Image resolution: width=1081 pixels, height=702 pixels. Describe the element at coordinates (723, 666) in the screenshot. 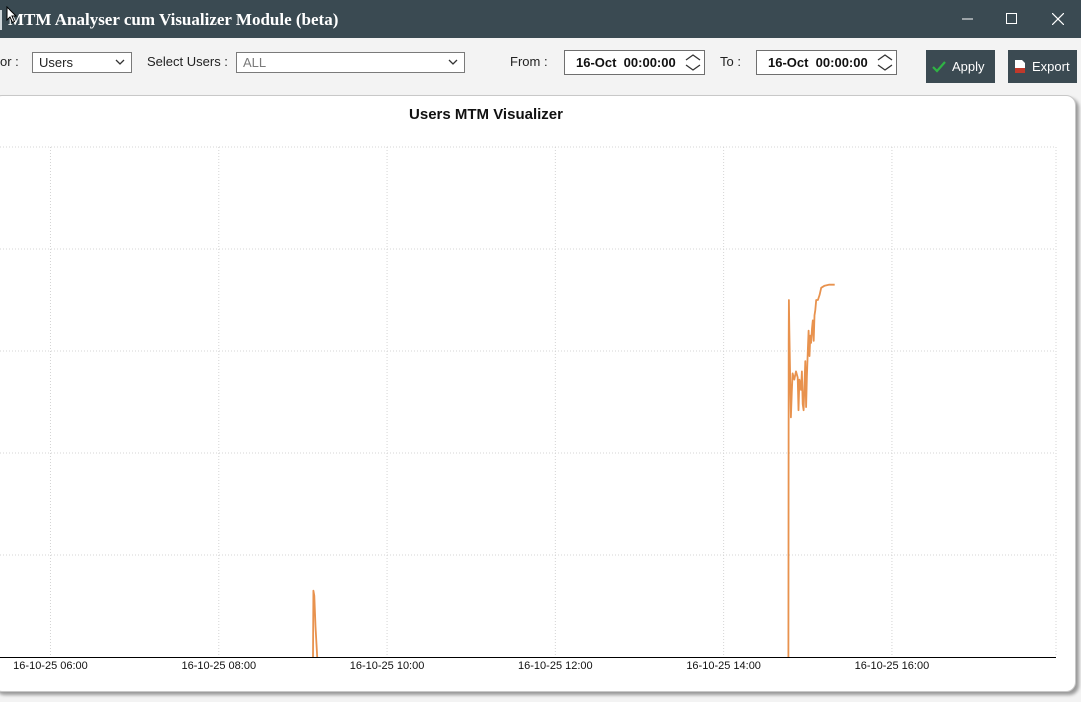

I see `x-tick-label-4: 16-10-25 14:00` at that location.